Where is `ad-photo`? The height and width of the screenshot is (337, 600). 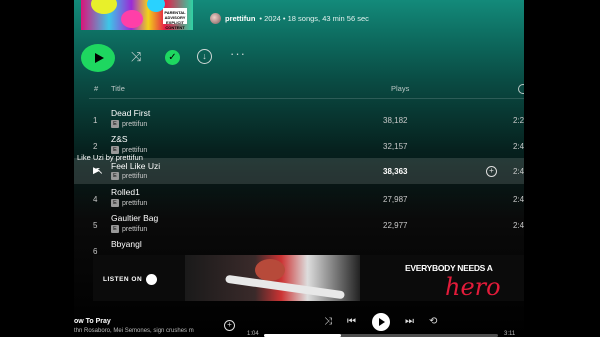 ad-photo is located at coordinates (272, 278).